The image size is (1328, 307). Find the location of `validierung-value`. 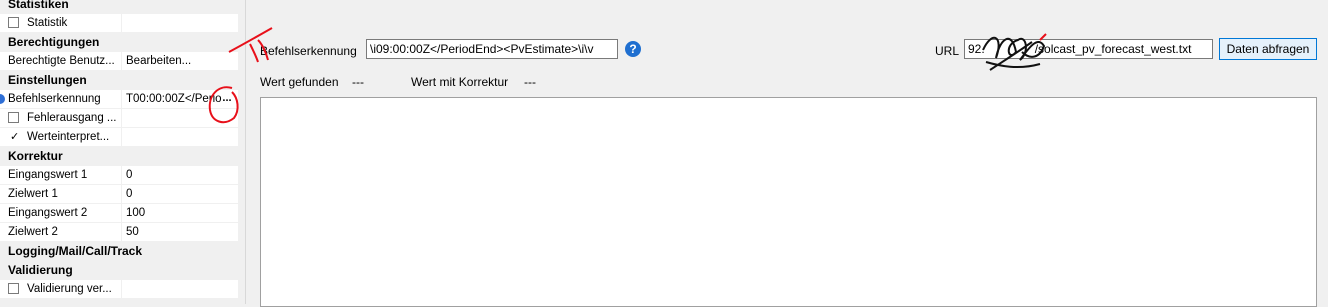

validierung-value is located at coordinates (179, 289).